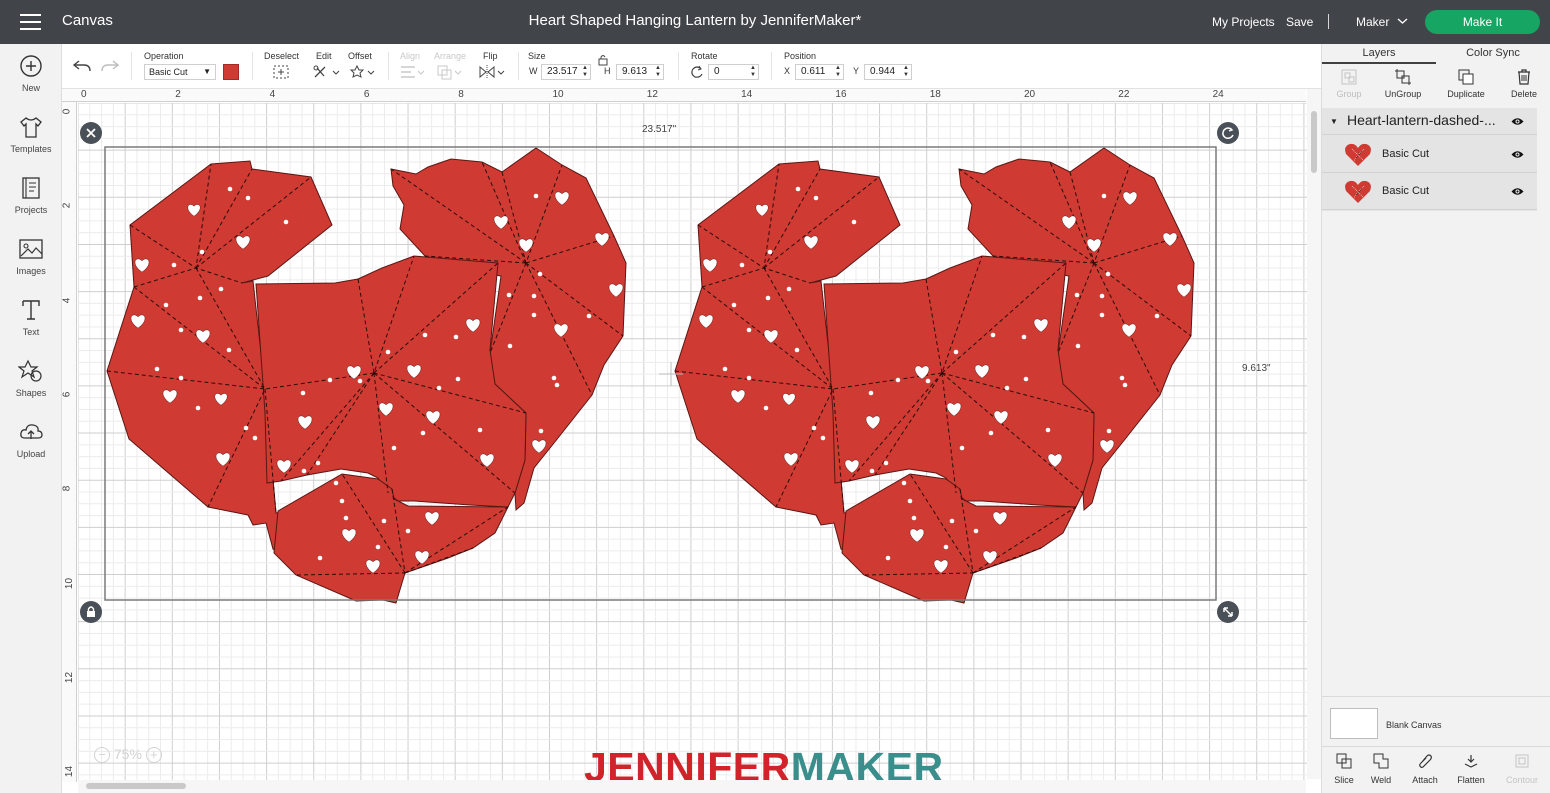 Image resolution: width=1550 pixels, height=793 pixels. What do you see at coordinates (1349, 94) in the screenshot?
I see `group-label: Group` at bounding box center [1349, 94].